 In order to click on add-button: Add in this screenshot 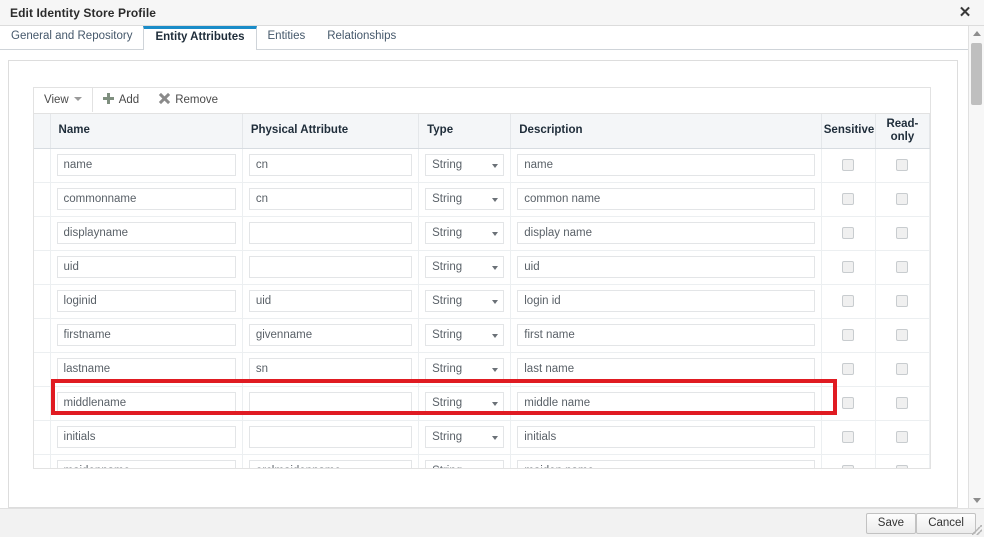, I will do `click(121, 100)`.